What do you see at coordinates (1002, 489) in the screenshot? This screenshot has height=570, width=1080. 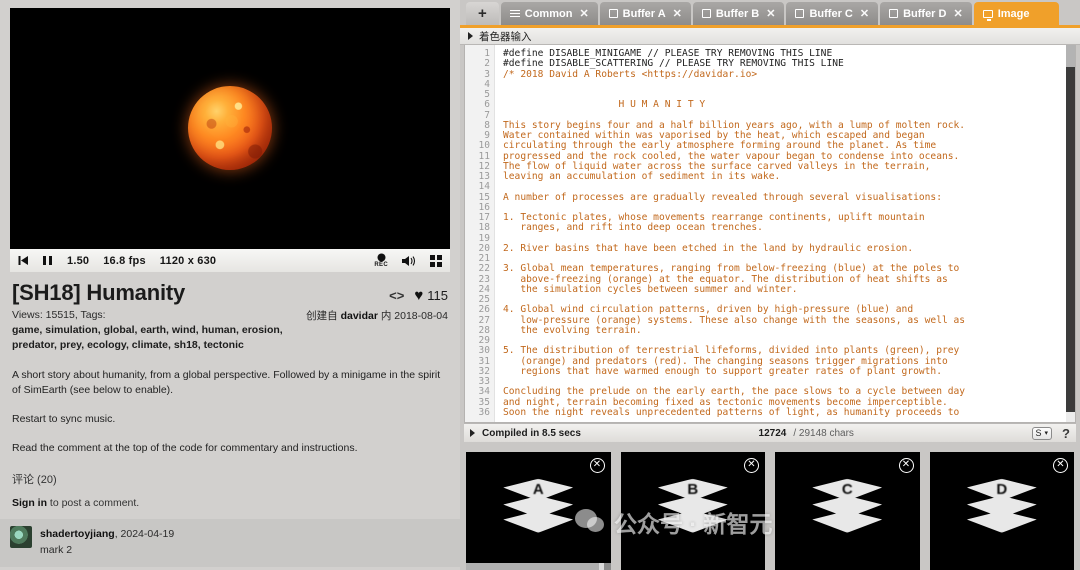 I see `buffer-letter: D` at bounding box center [1002, 489].